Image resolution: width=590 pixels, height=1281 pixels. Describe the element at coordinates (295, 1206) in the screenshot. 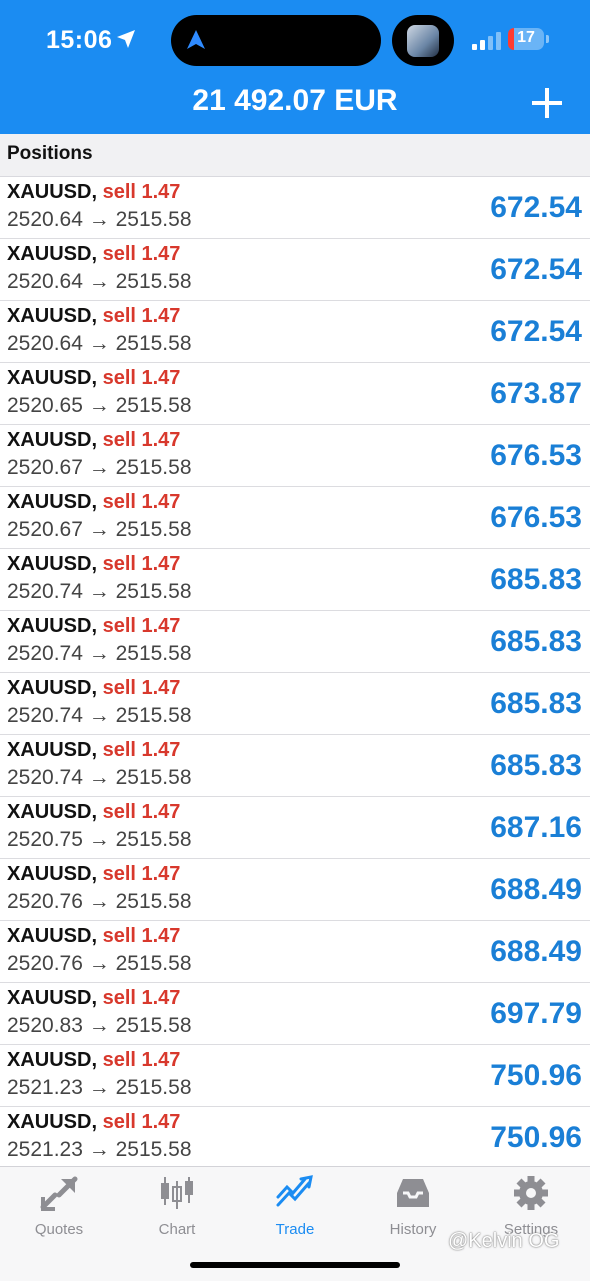

I see `tab-trade: Trade` at that location.